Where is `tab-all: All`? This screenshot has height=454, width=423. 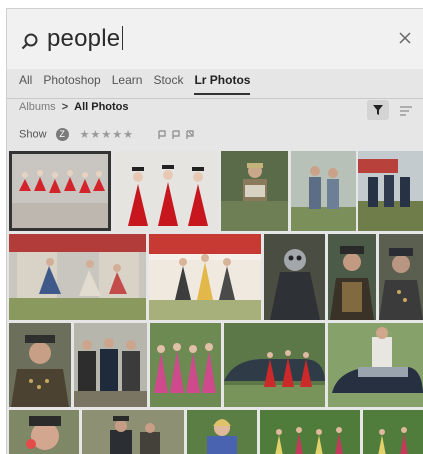
tab-all: All is located at coordinates (25, 83).